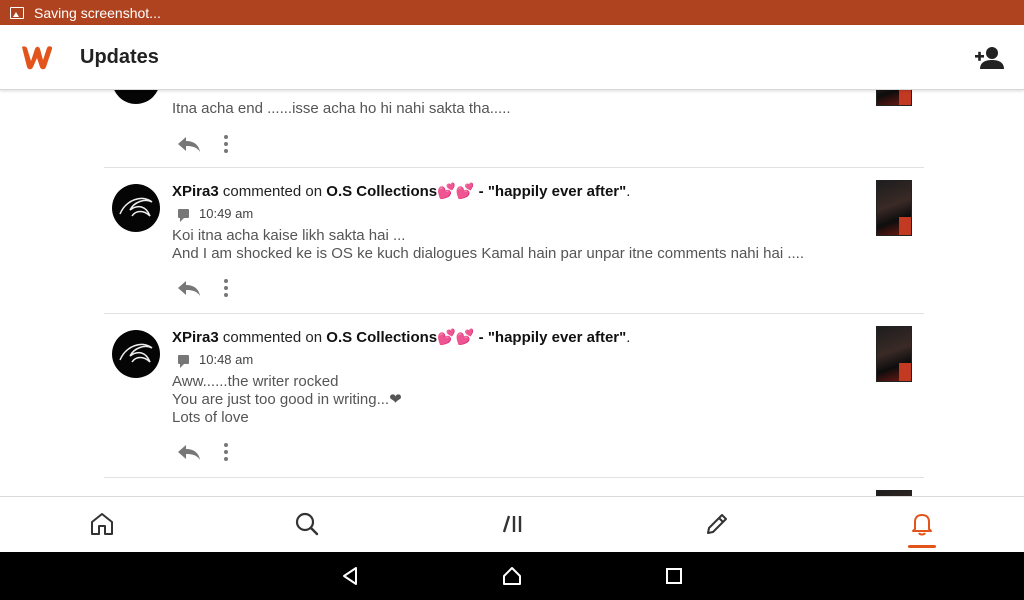 This screenshot has height=600, width=1024. Describe the element at coordinates (922, 525) in the screenshot. I see `notifications-icon` at that location.